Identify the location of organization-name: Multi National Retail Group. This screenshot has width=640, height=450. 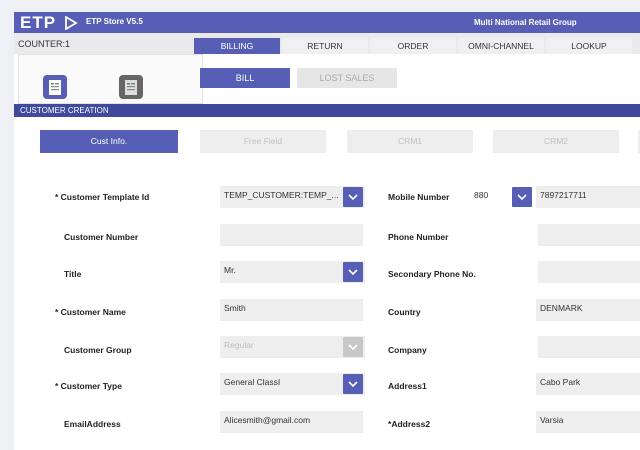
(525, 22).